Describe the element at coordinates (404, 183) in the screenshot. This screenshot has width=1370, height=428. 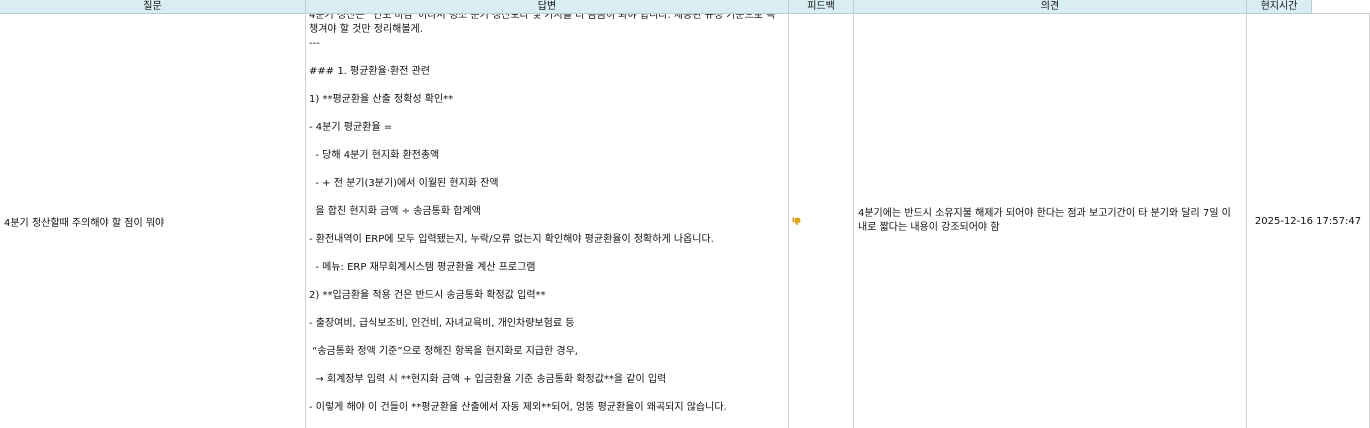
I see `answer-line: - + 전 분기(3분기)에서 이월된 현지화 잔액` at that location.